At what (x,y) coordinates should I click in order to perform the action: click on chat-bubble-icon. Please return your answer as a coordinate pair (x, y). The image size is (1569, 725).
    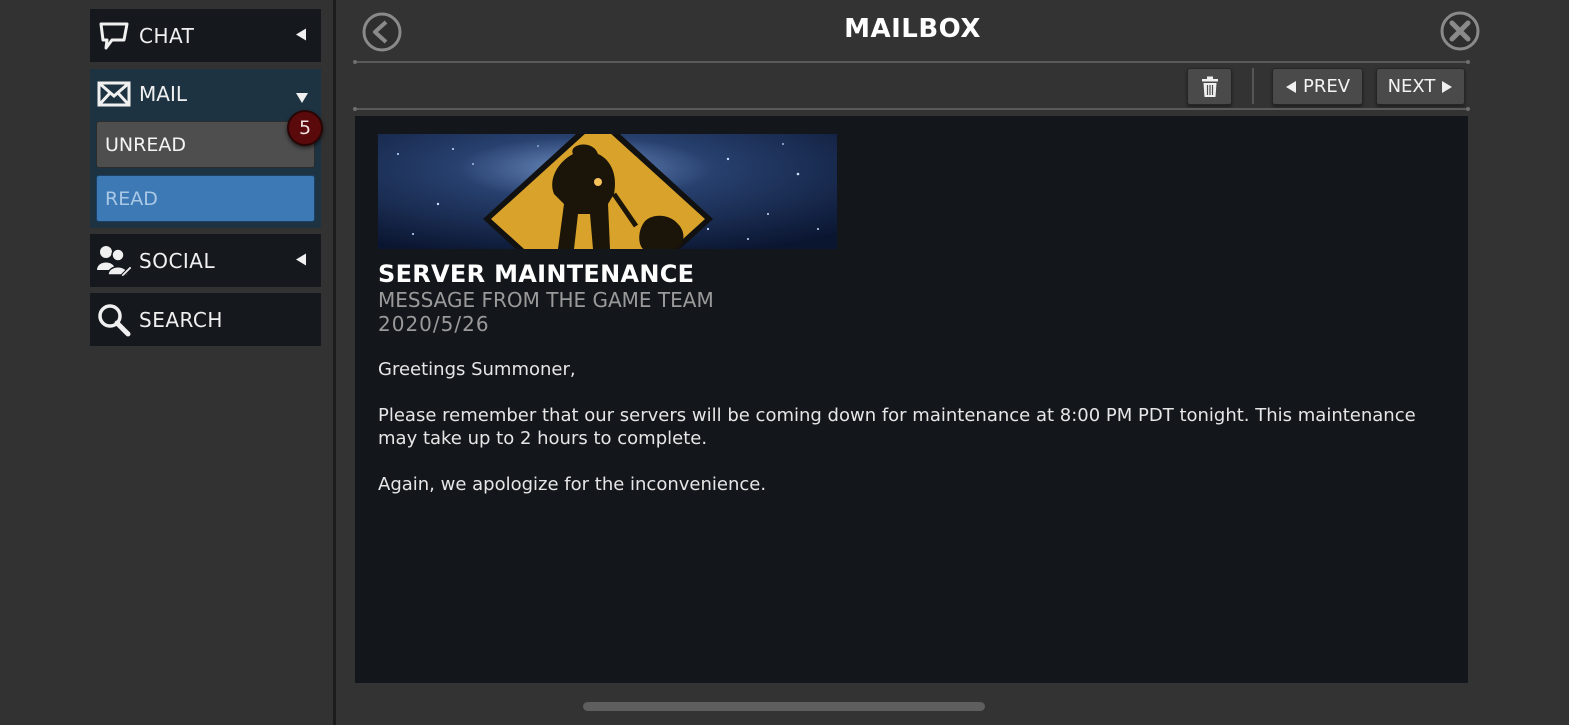
    Looking at the image, I should click on (114, 36).